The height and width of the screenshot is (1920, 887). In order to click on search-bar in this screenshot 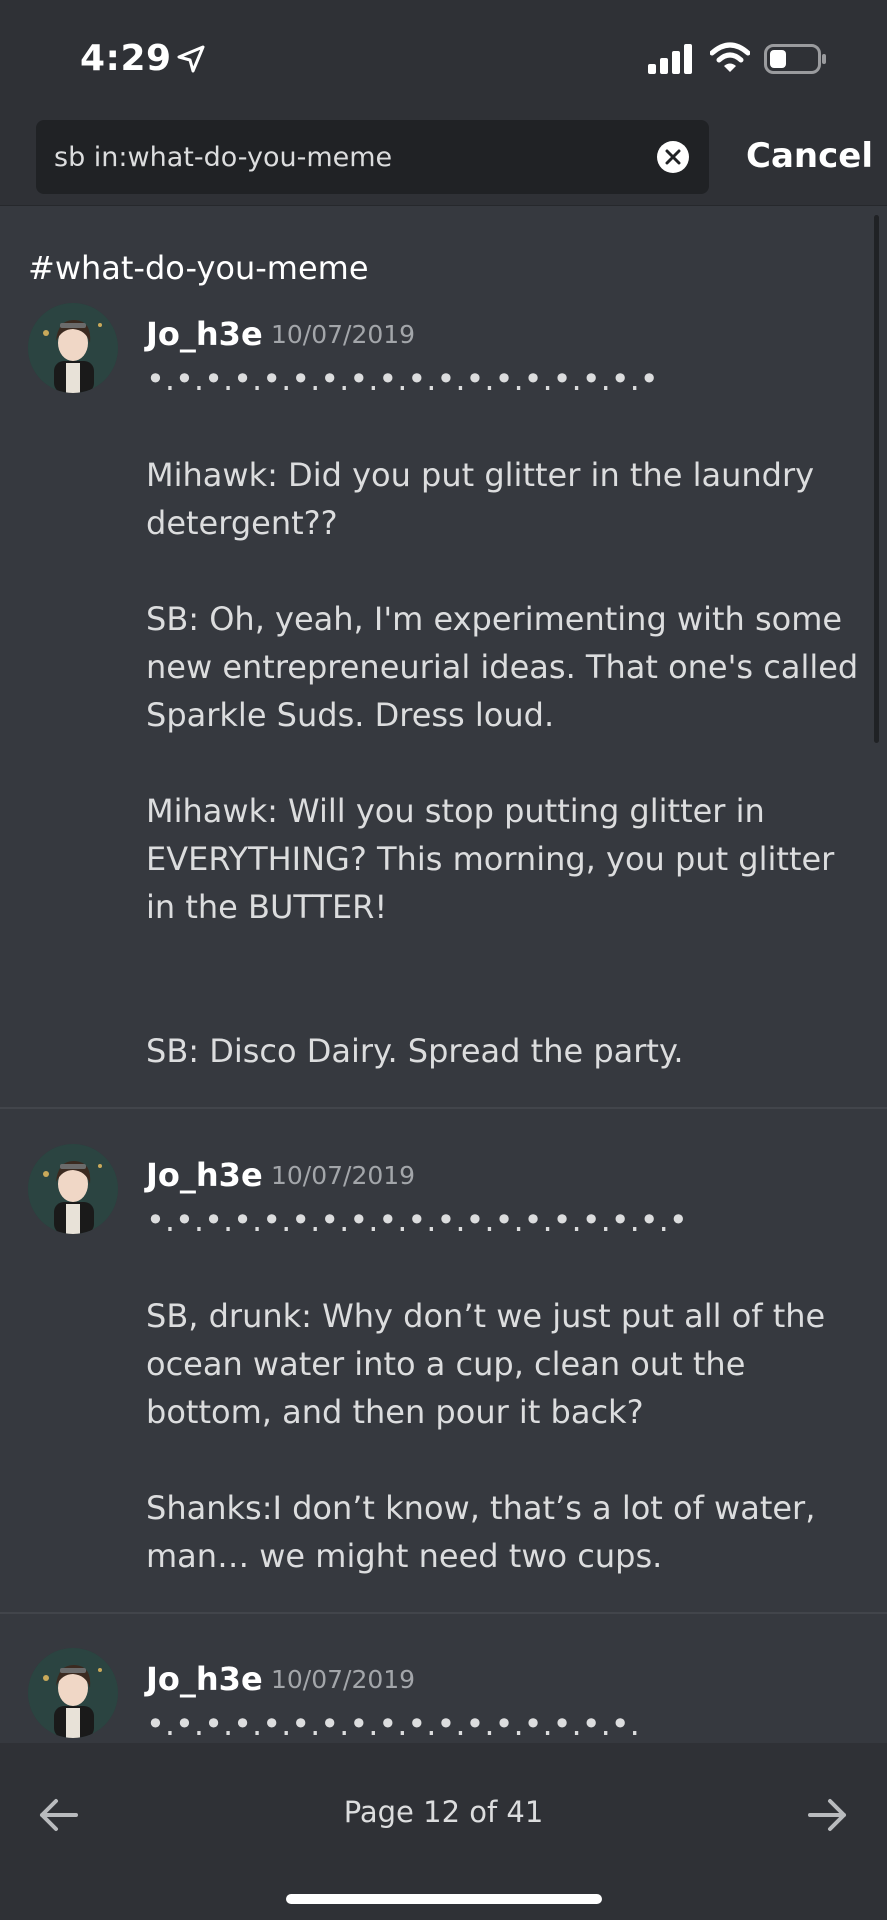, I will do `click(372, 157)`.